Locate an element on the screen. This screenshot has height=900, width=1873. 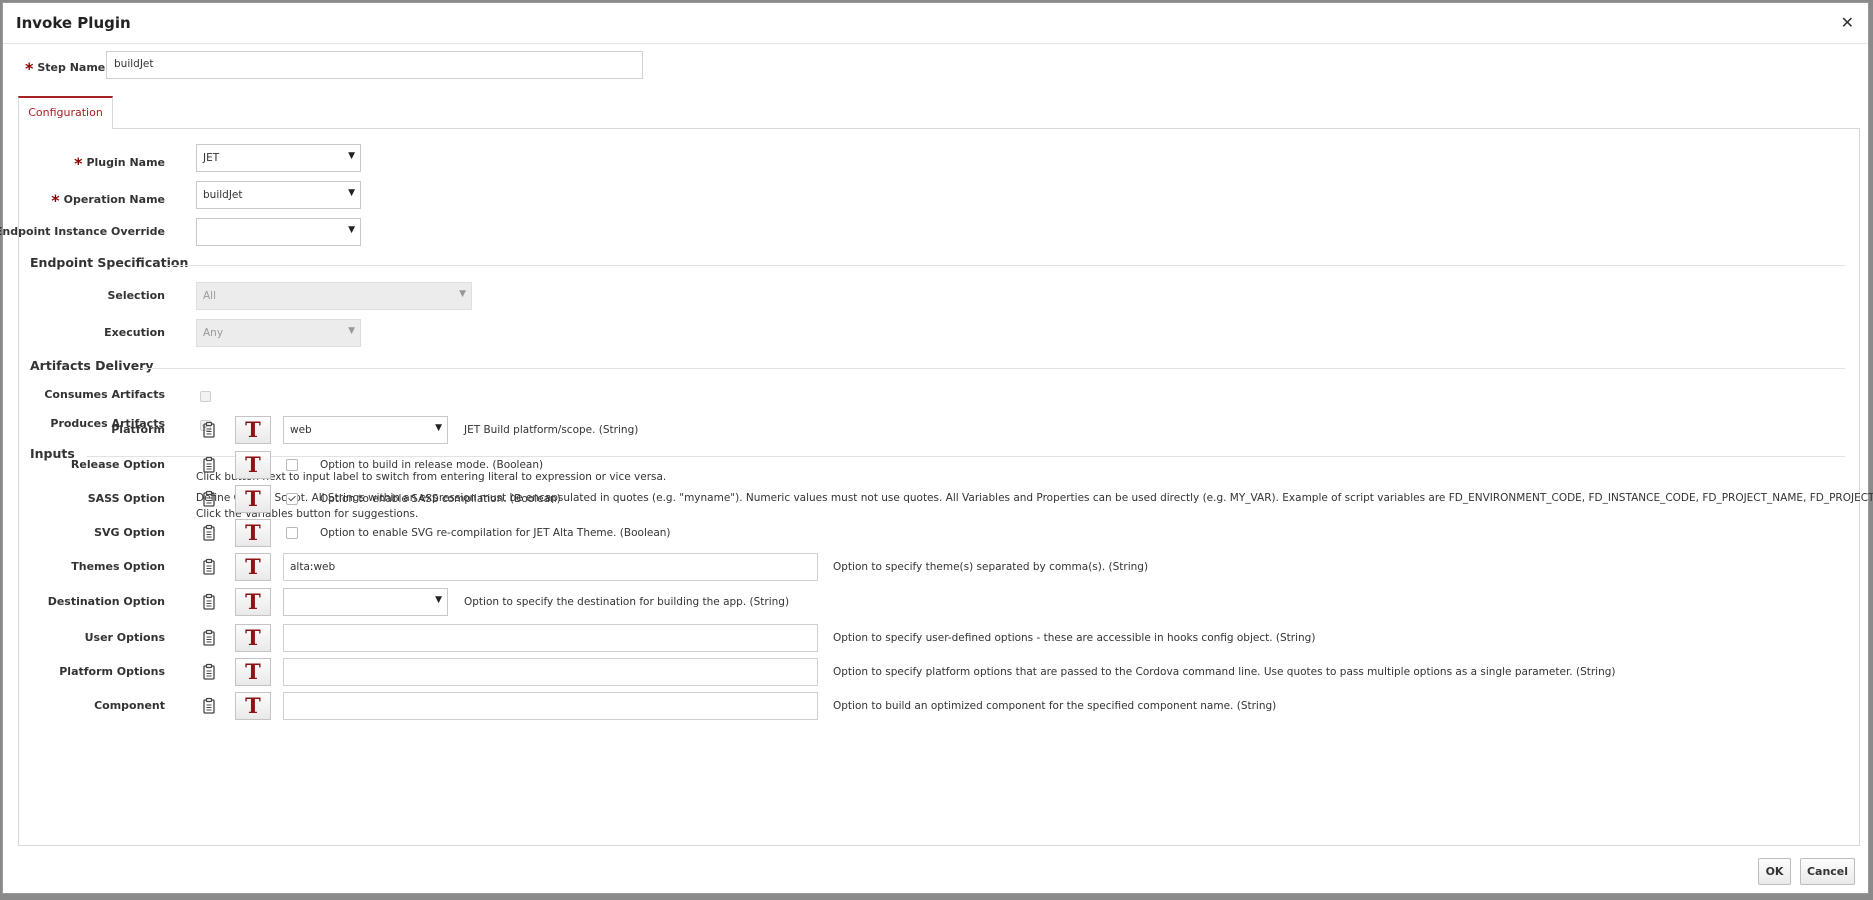
plugin-name-label-text: Plugin Name is located at coordinates (125, 162).